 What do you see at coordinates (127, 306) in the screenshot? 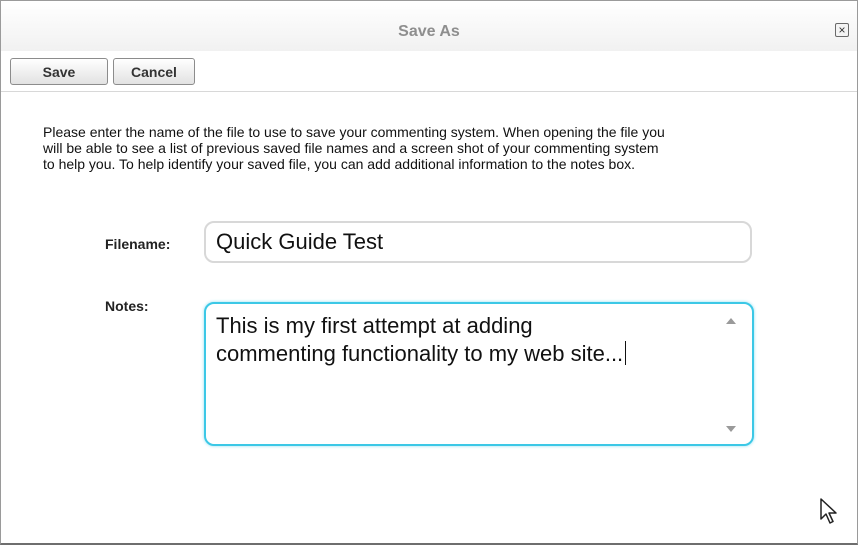
I see `notes-label: Notes:` at bounding box center [127, 306].